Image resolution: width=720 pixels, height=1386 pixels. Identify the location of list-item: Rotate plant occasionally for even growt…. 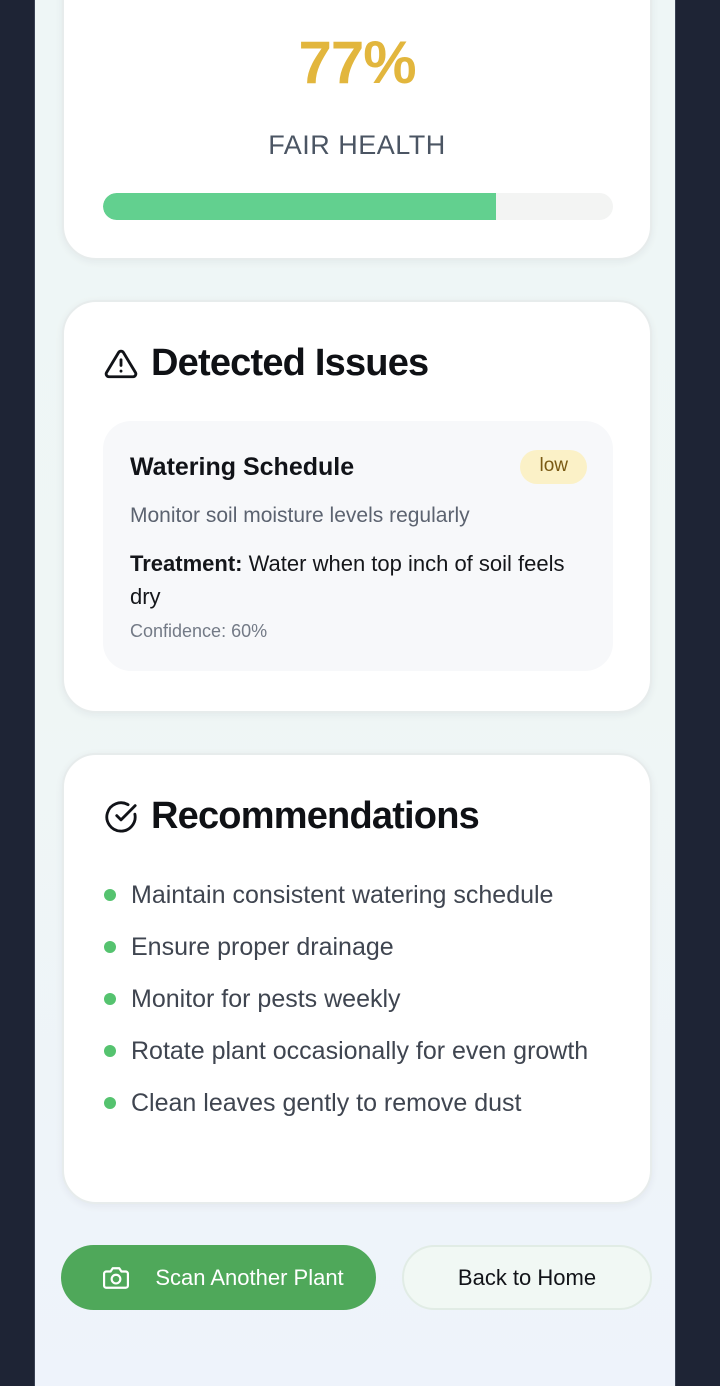
(359, 1051).